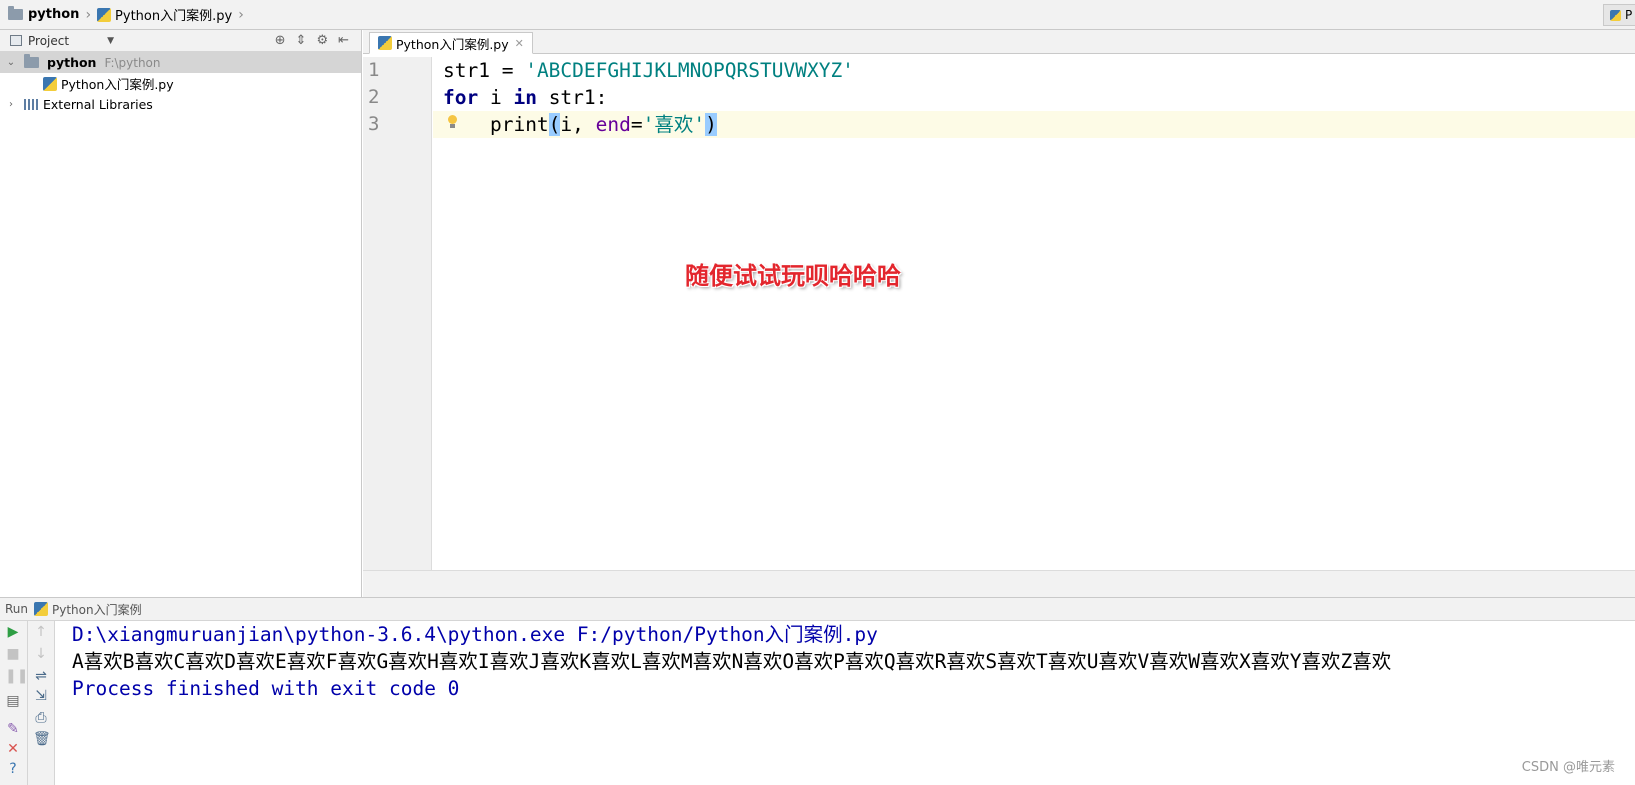 The image size is (1635, 785). What do you see at coordinates (97, 609) in the screenshot?
I see `run-config-name: Python入门案例` at bounding box center [97, 609].